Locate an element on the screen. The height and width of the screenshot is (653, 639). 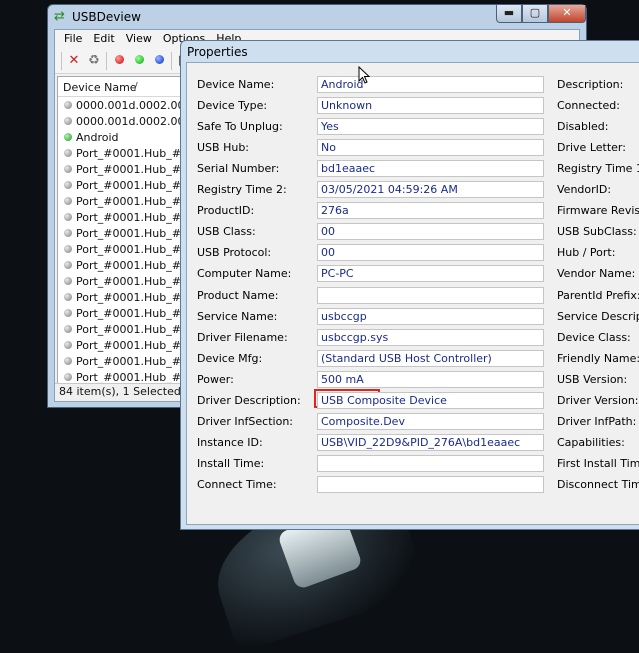
property-value-field: usbccgp is located at coordinates (430, 316).